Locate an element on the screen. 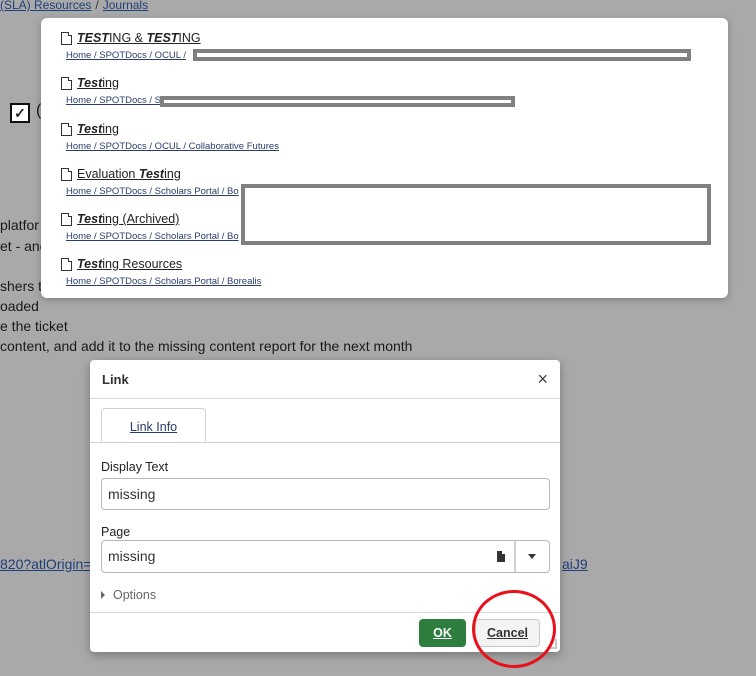 The image size is (756, 676). bg-text-line: platfor is located at coordinates (19, 225).